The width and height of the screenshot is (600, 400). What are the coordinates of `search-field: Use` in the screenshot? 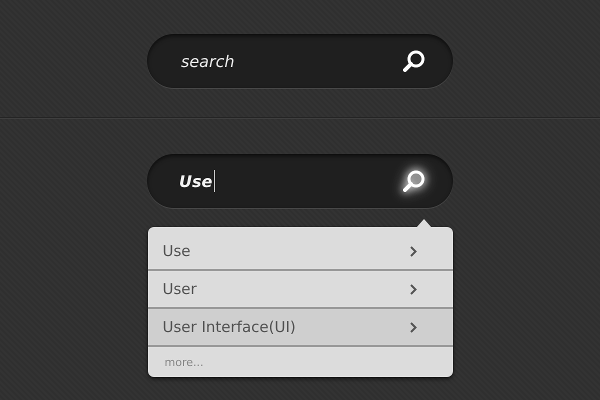 It's located at (300, 181).